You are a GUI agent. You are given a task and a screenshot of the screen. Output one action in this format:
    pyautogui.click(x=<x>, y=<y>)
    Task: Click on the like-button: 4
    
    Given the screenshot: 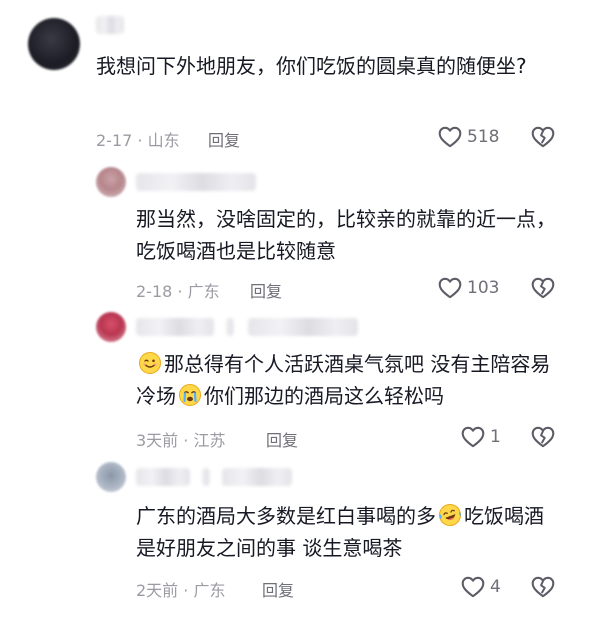 What is the action you would take?
    pyautogui.click(x=480, y=587)
    